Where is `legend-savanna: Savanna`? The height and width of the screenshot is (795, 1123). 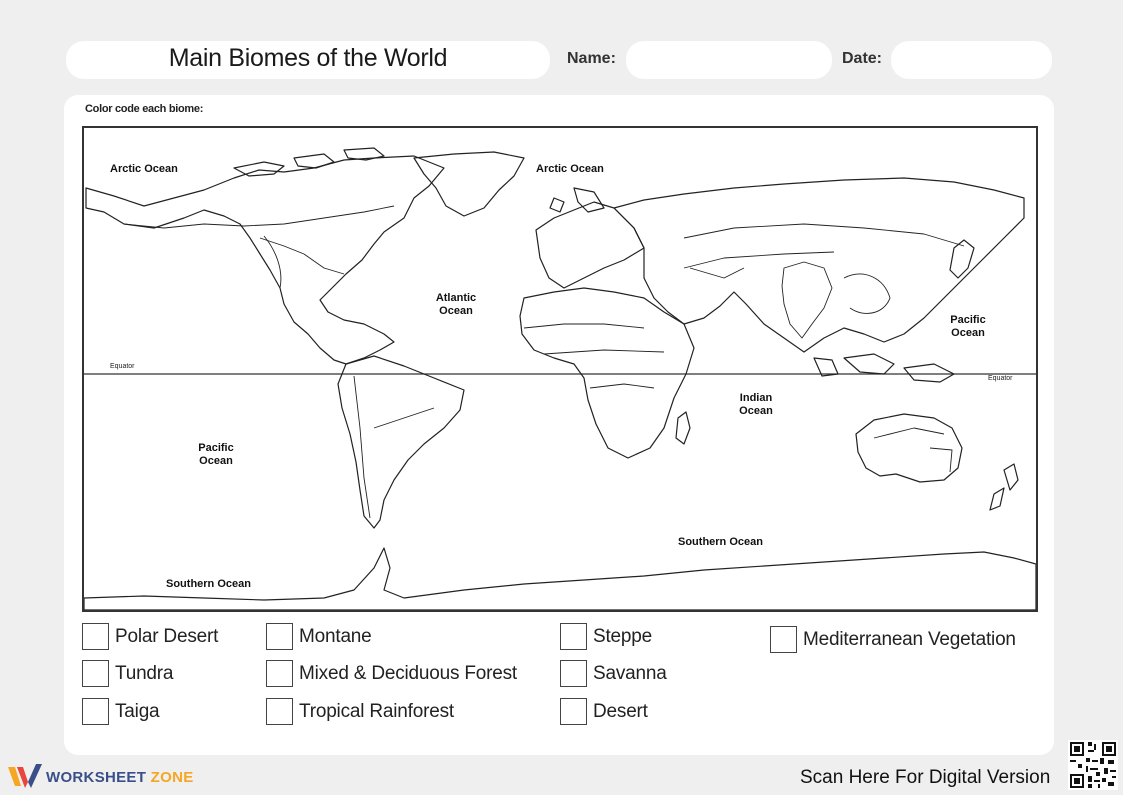 legend-savanna: Savanna is located at coordinates (613, 673).